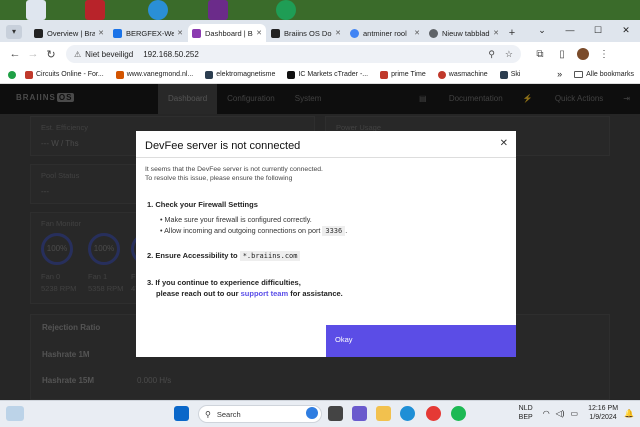 This screenshot has height=427, width=640. Describe the element at coordinates (562, 54) in the screenshot. I see `sidebar-icon: ▯` at that location.